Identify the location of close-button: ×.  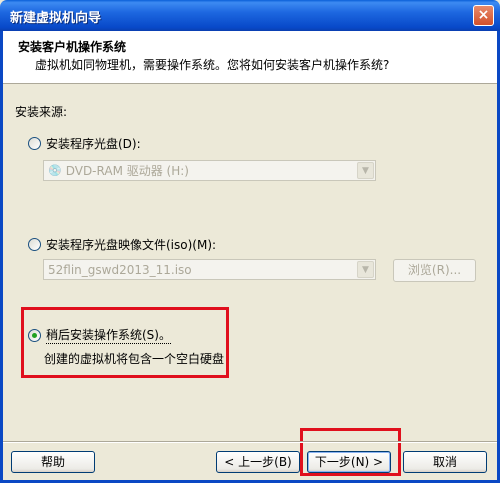
(483, 15).